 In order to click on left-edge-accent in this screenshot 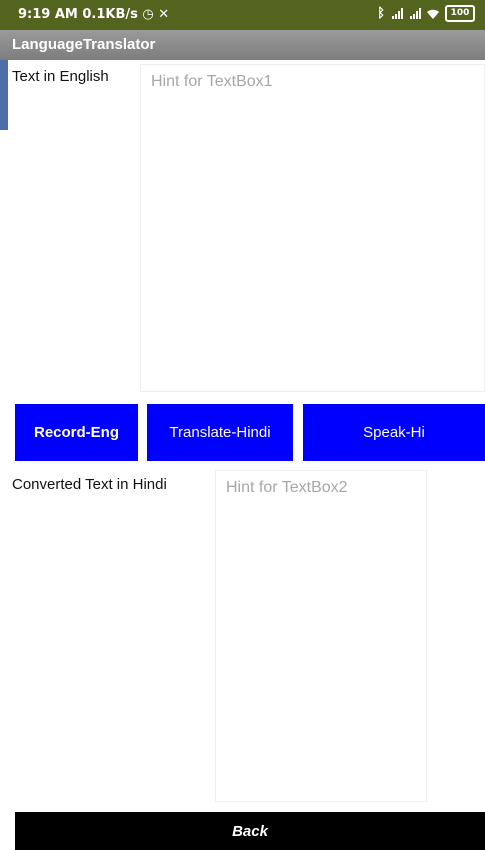, I will do `click(4, 95)`.